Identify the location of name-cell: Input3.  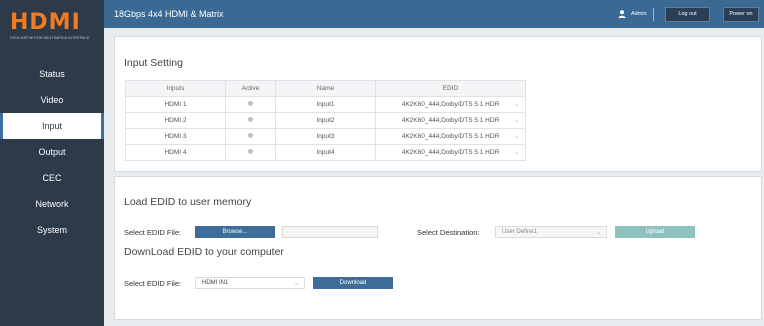
(325, 136).